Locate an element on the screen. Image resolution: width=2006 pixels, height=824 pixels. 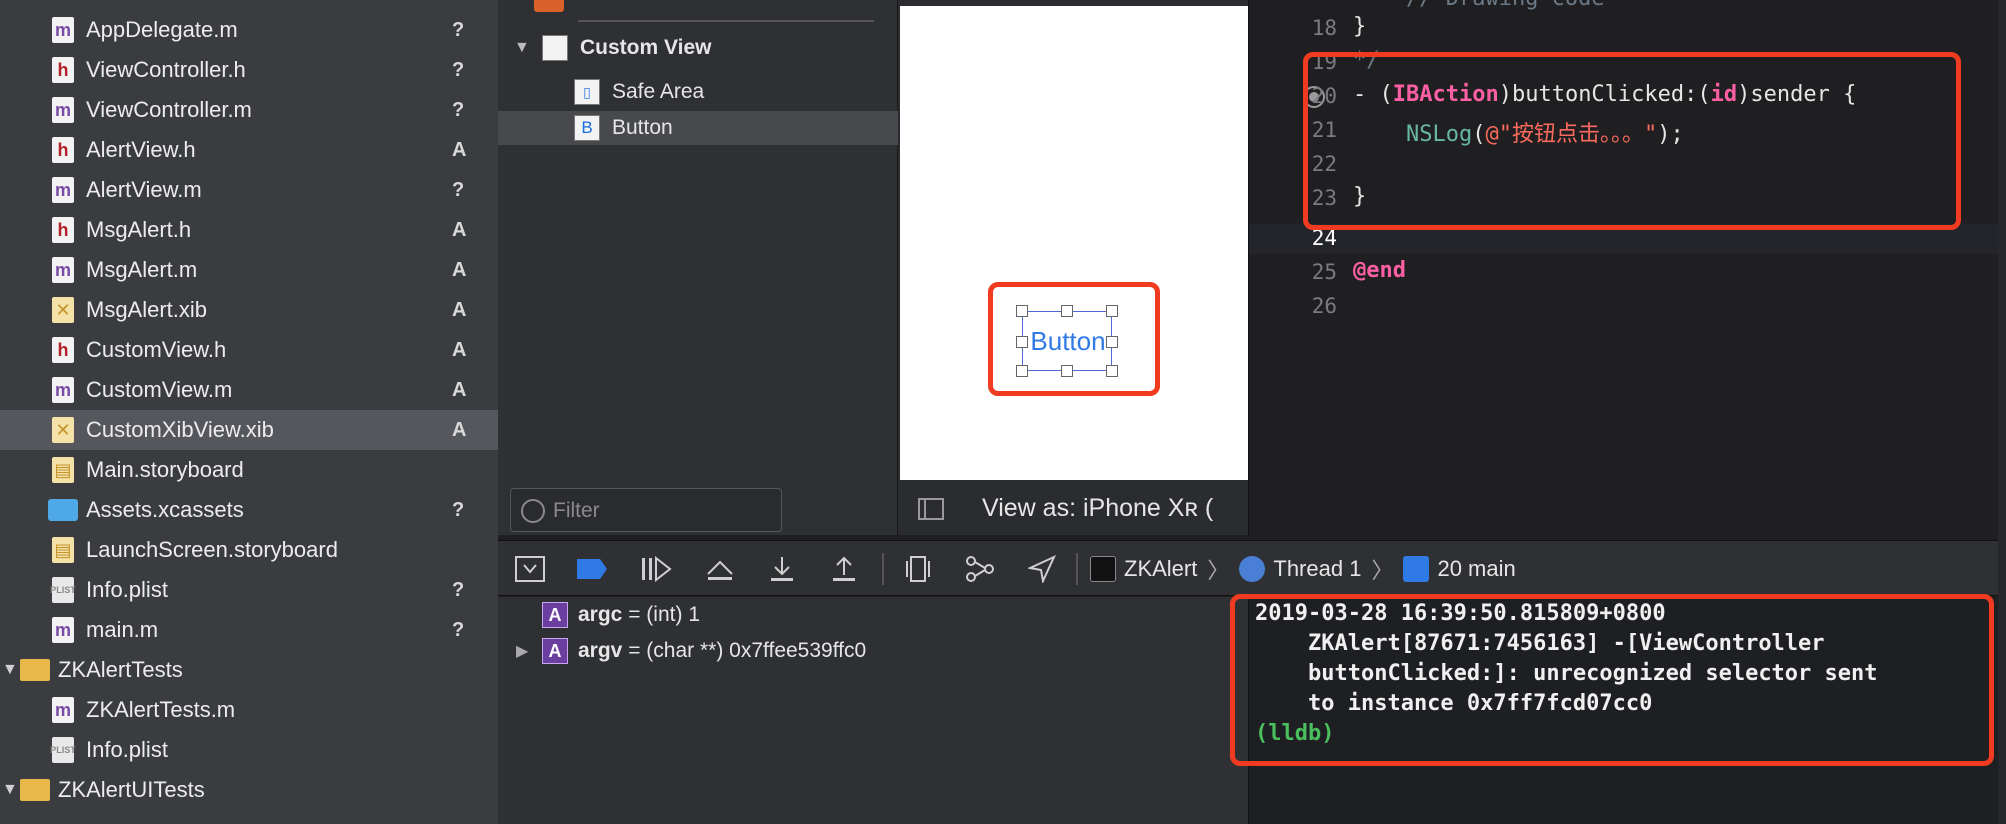
nav-item-alertview-h: h AlertView.h A is located at coordinates (249, 150).